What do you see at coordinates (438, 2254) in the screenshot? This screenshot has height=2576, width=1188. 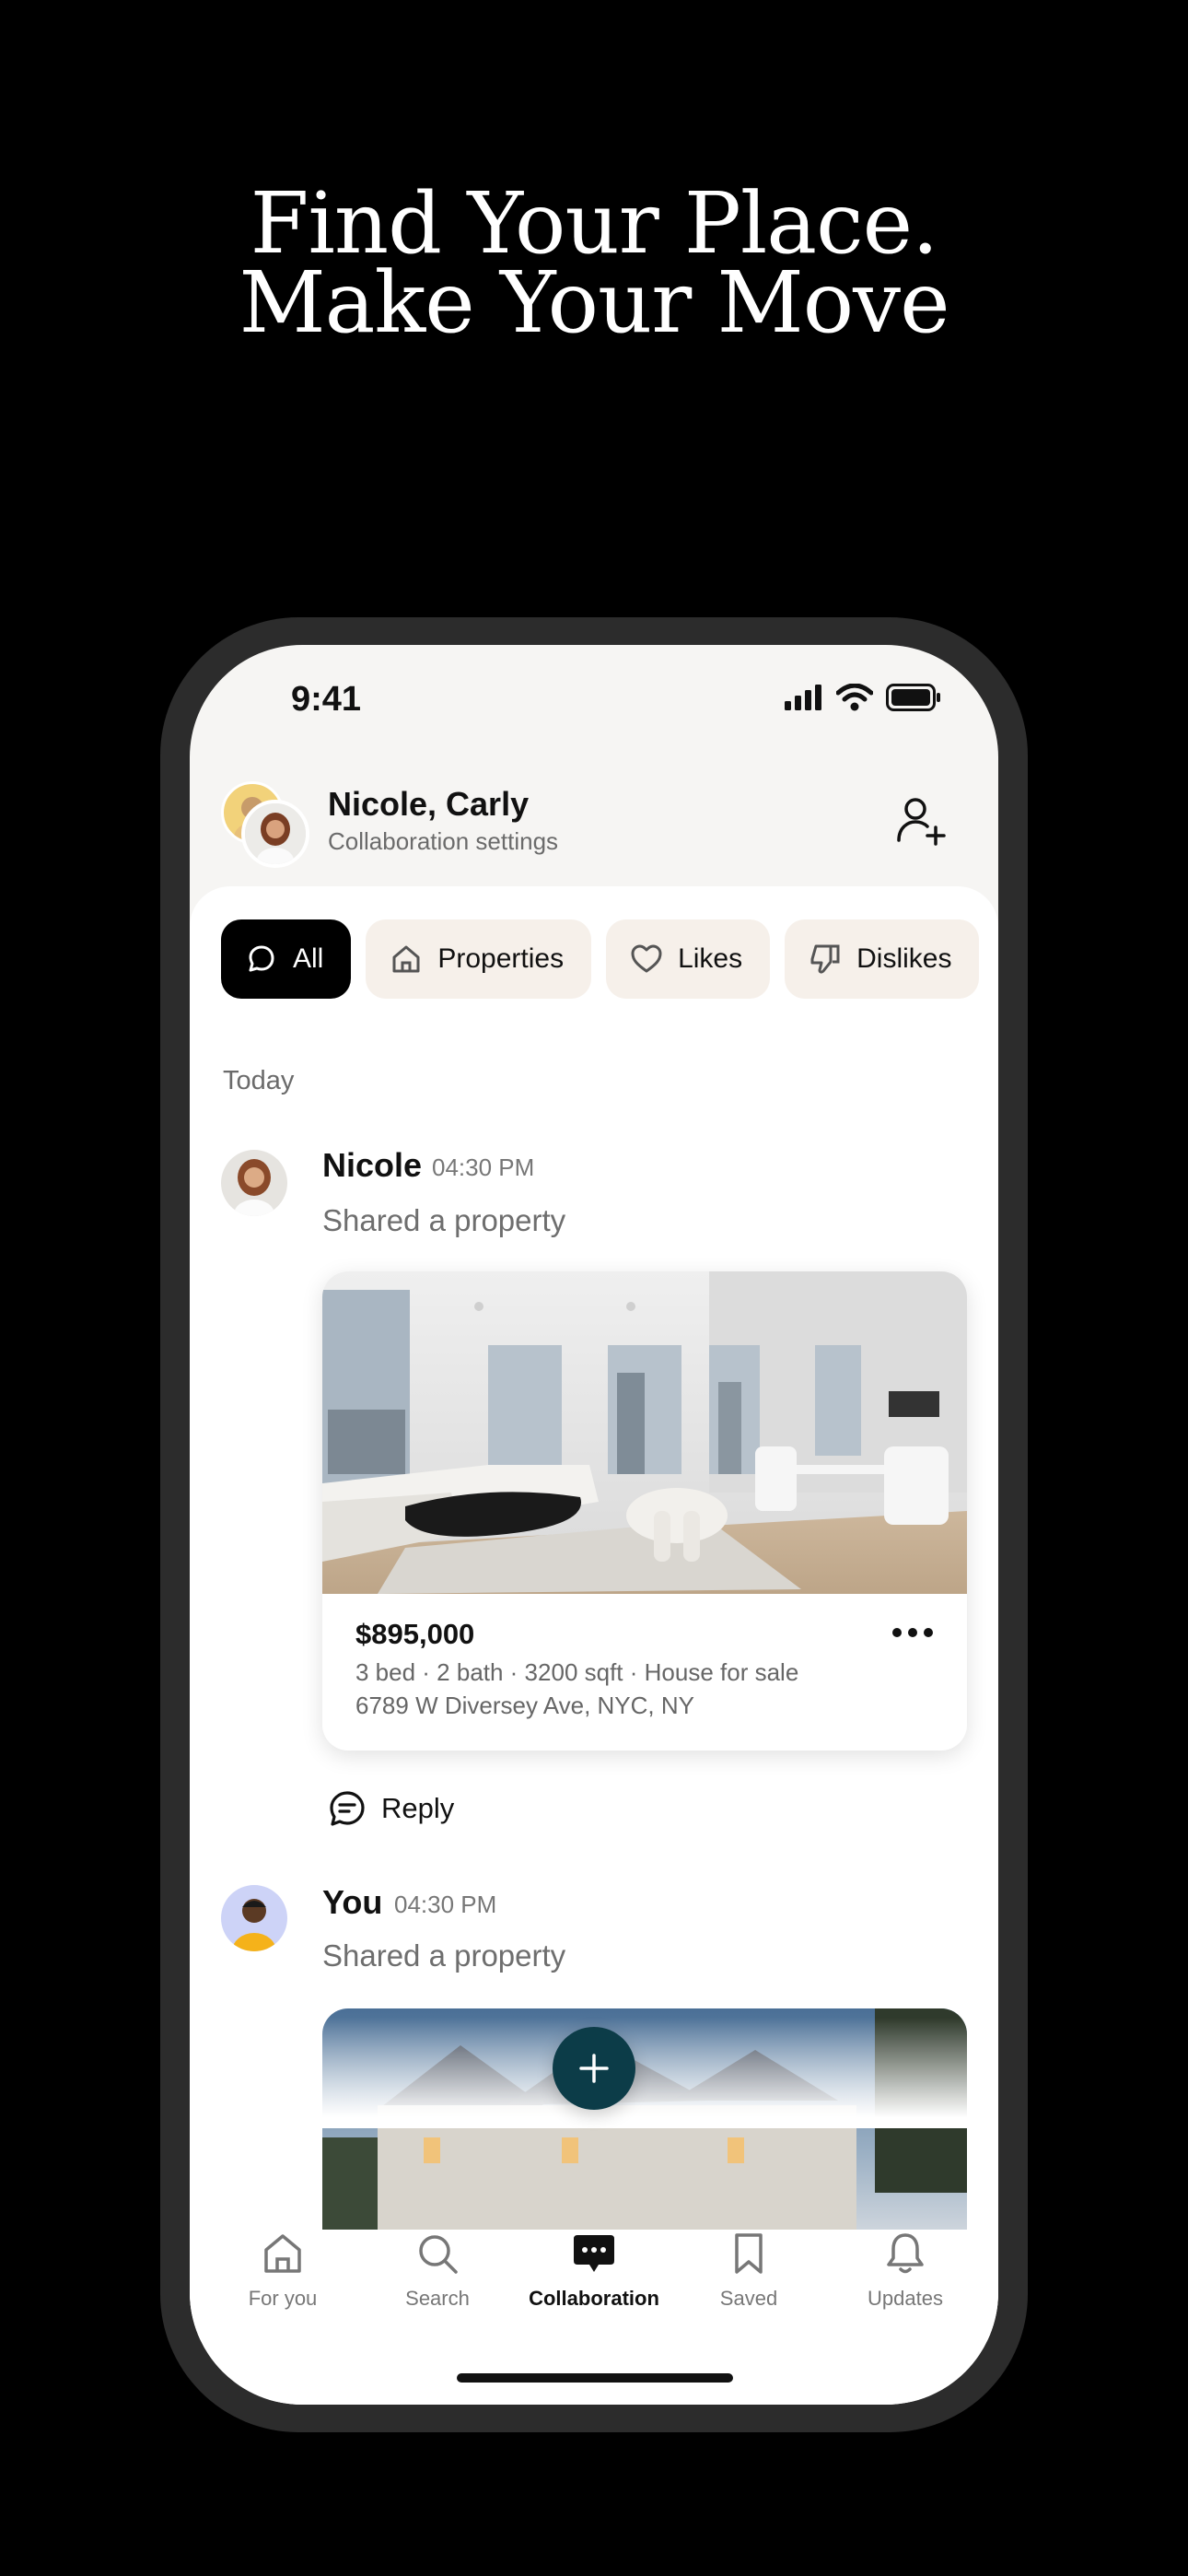 I see `search-icon` at bounding box center [438, 2254].